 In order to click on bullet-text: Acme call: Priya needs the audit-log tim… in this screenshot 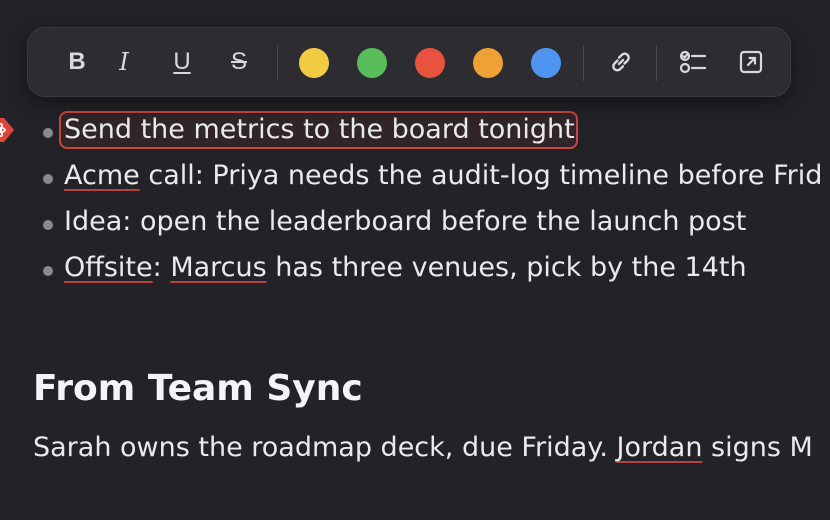, I will do `click(443, 175)`.